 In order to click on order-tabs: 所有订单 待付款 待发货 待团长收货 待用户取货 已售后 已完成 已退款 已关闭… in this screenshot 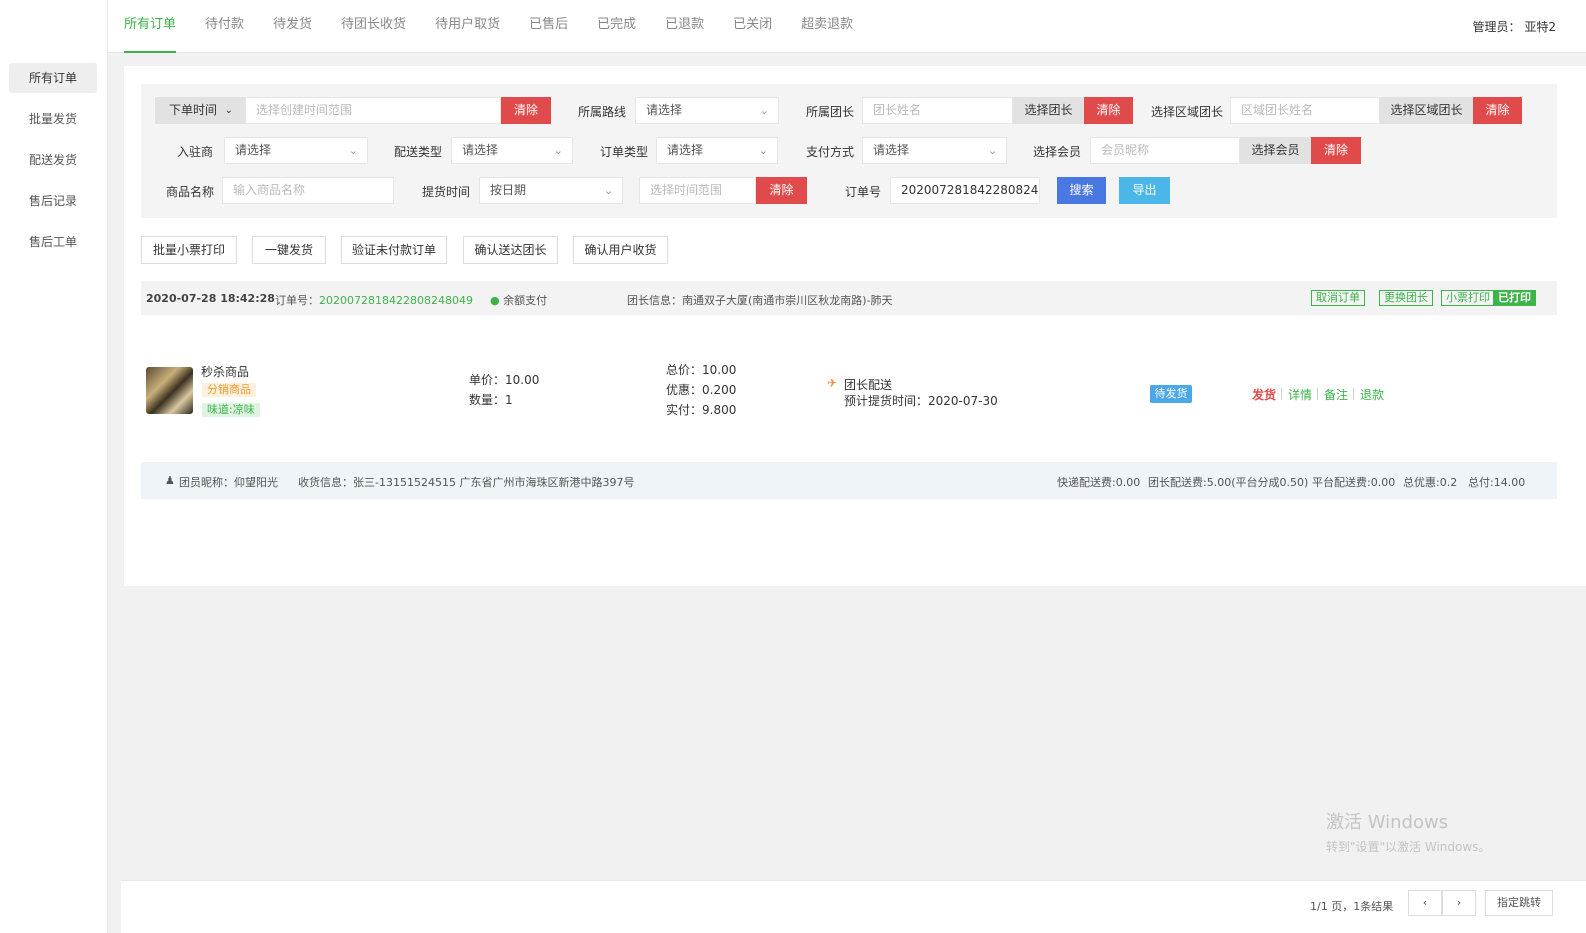, I will do `click(503, 26)`.